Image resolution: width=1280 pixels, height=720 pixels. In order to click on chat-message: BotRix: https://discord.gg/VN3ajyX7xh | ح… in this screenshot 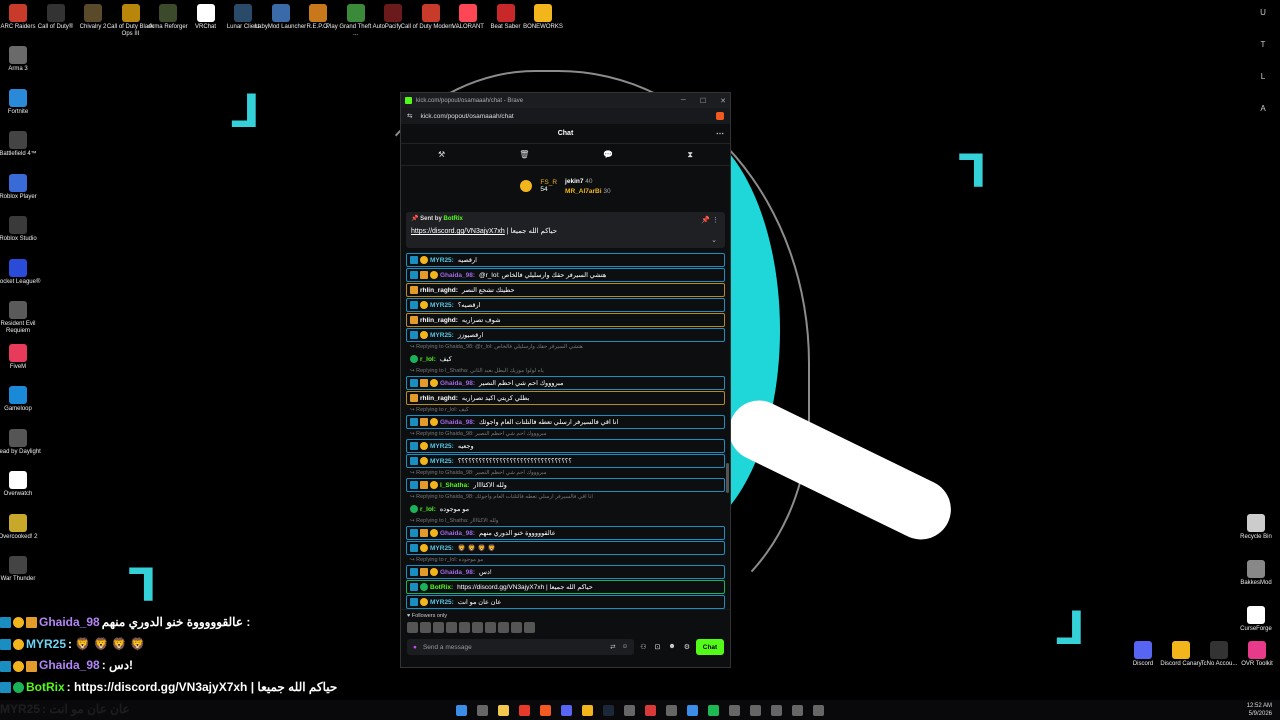, I will do `click(565, 587)`.